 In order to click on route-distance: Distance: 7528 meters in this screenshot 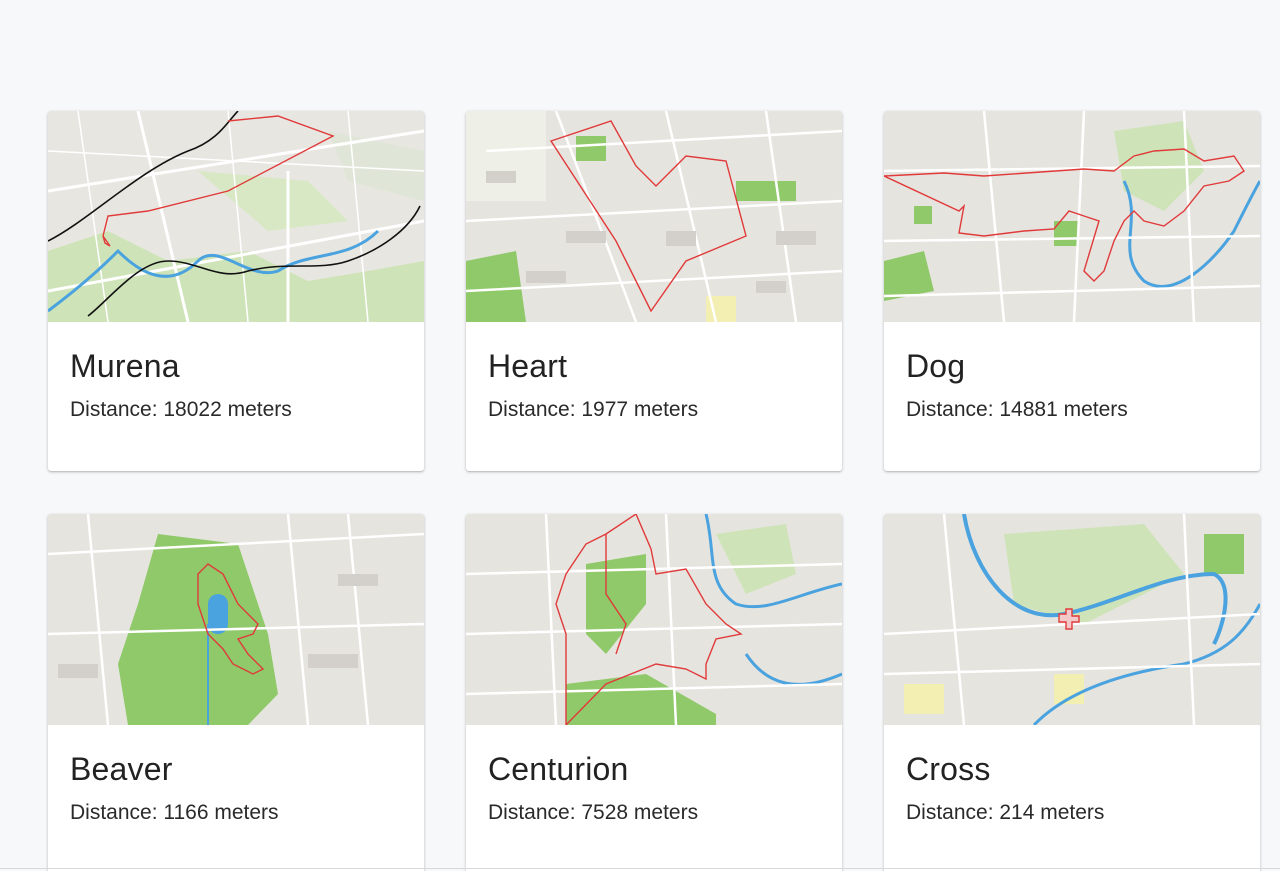, I will do `click(593, 812)`.